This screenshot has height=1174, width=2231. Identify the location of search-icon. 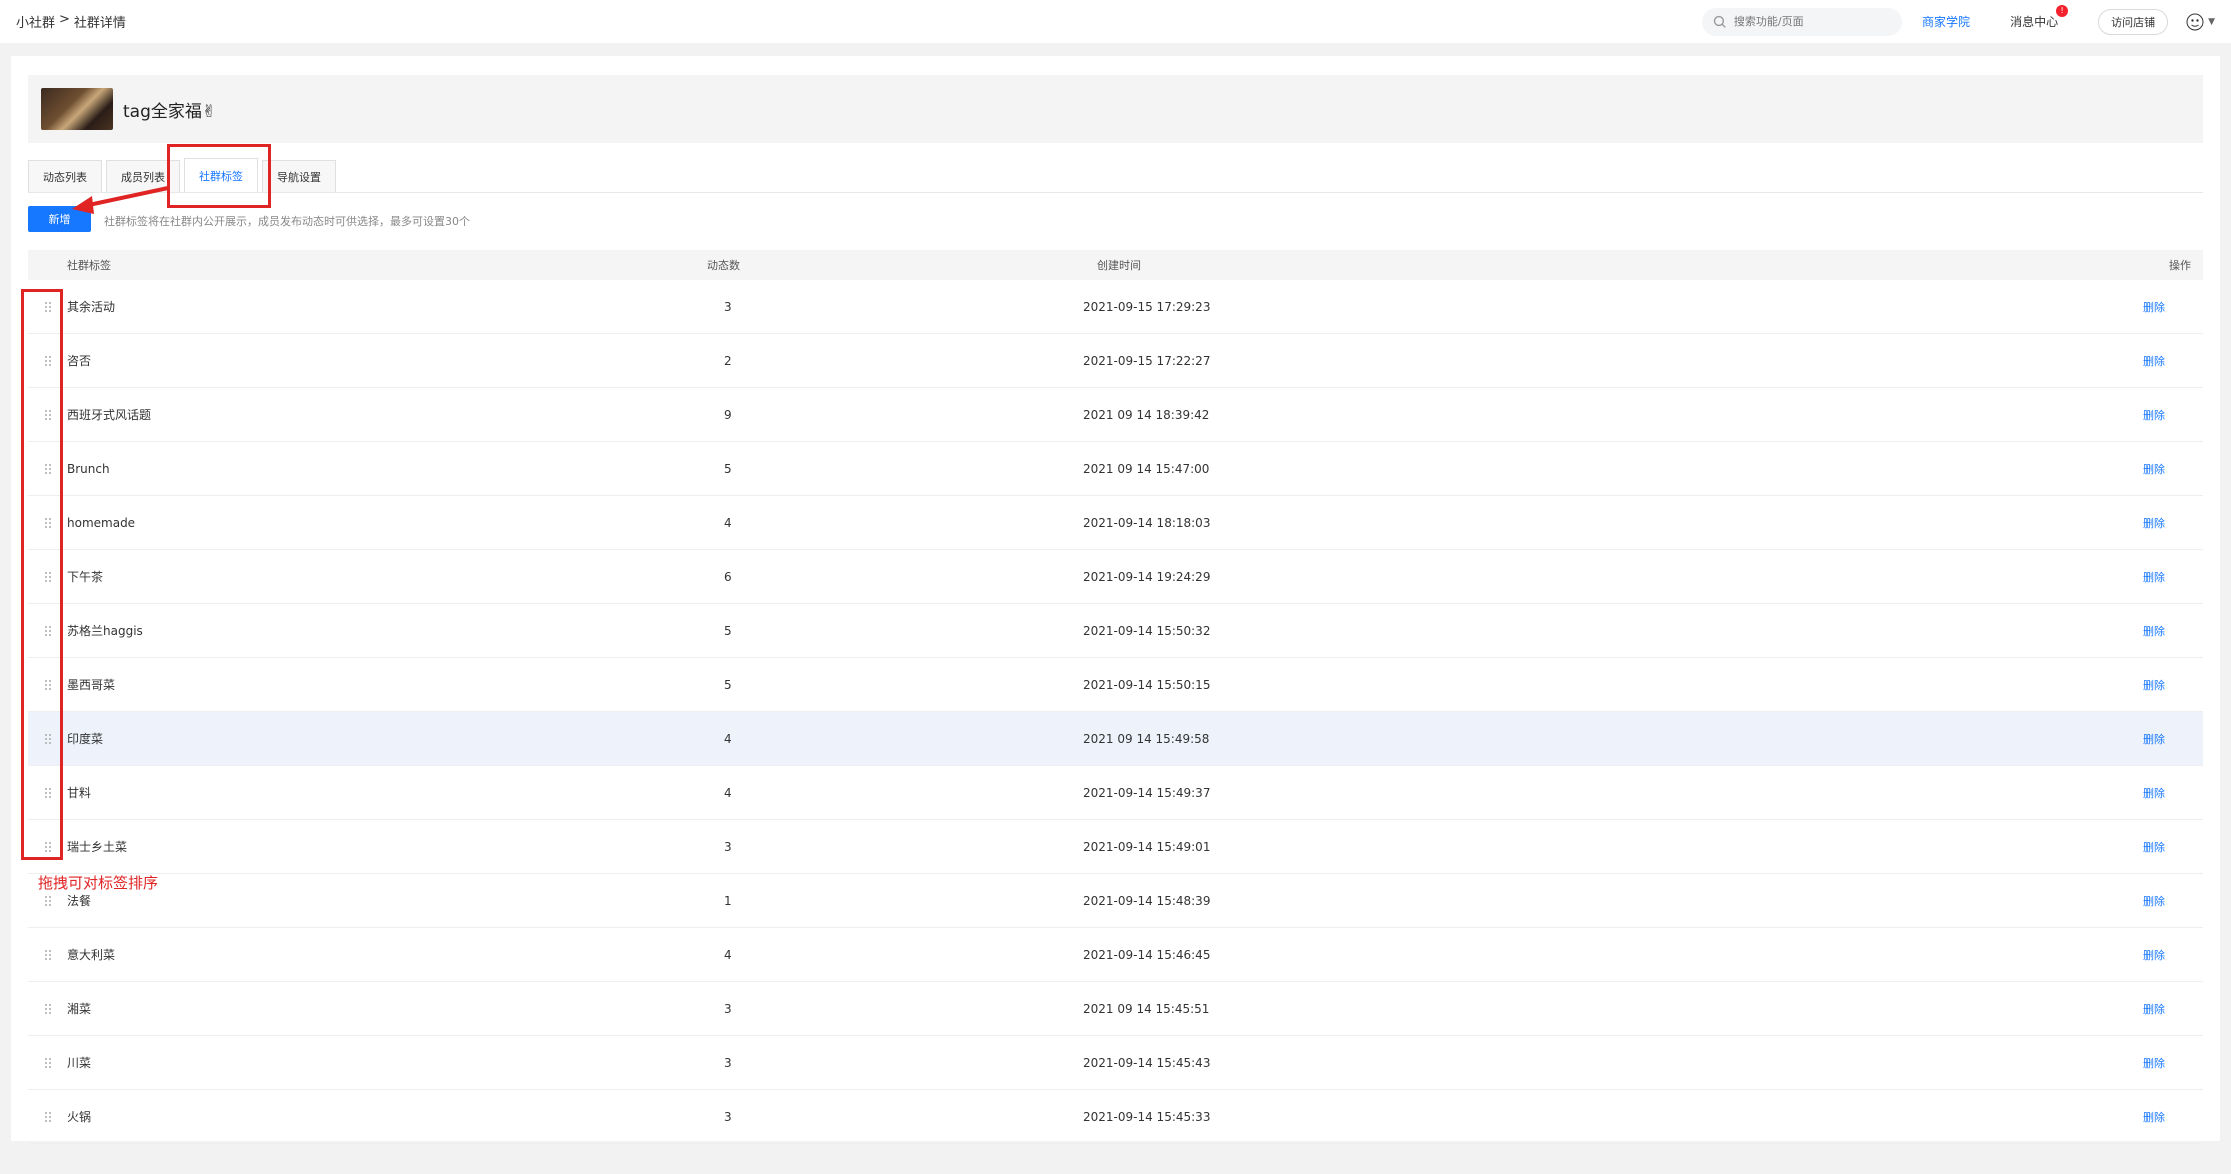
(1719, 21).